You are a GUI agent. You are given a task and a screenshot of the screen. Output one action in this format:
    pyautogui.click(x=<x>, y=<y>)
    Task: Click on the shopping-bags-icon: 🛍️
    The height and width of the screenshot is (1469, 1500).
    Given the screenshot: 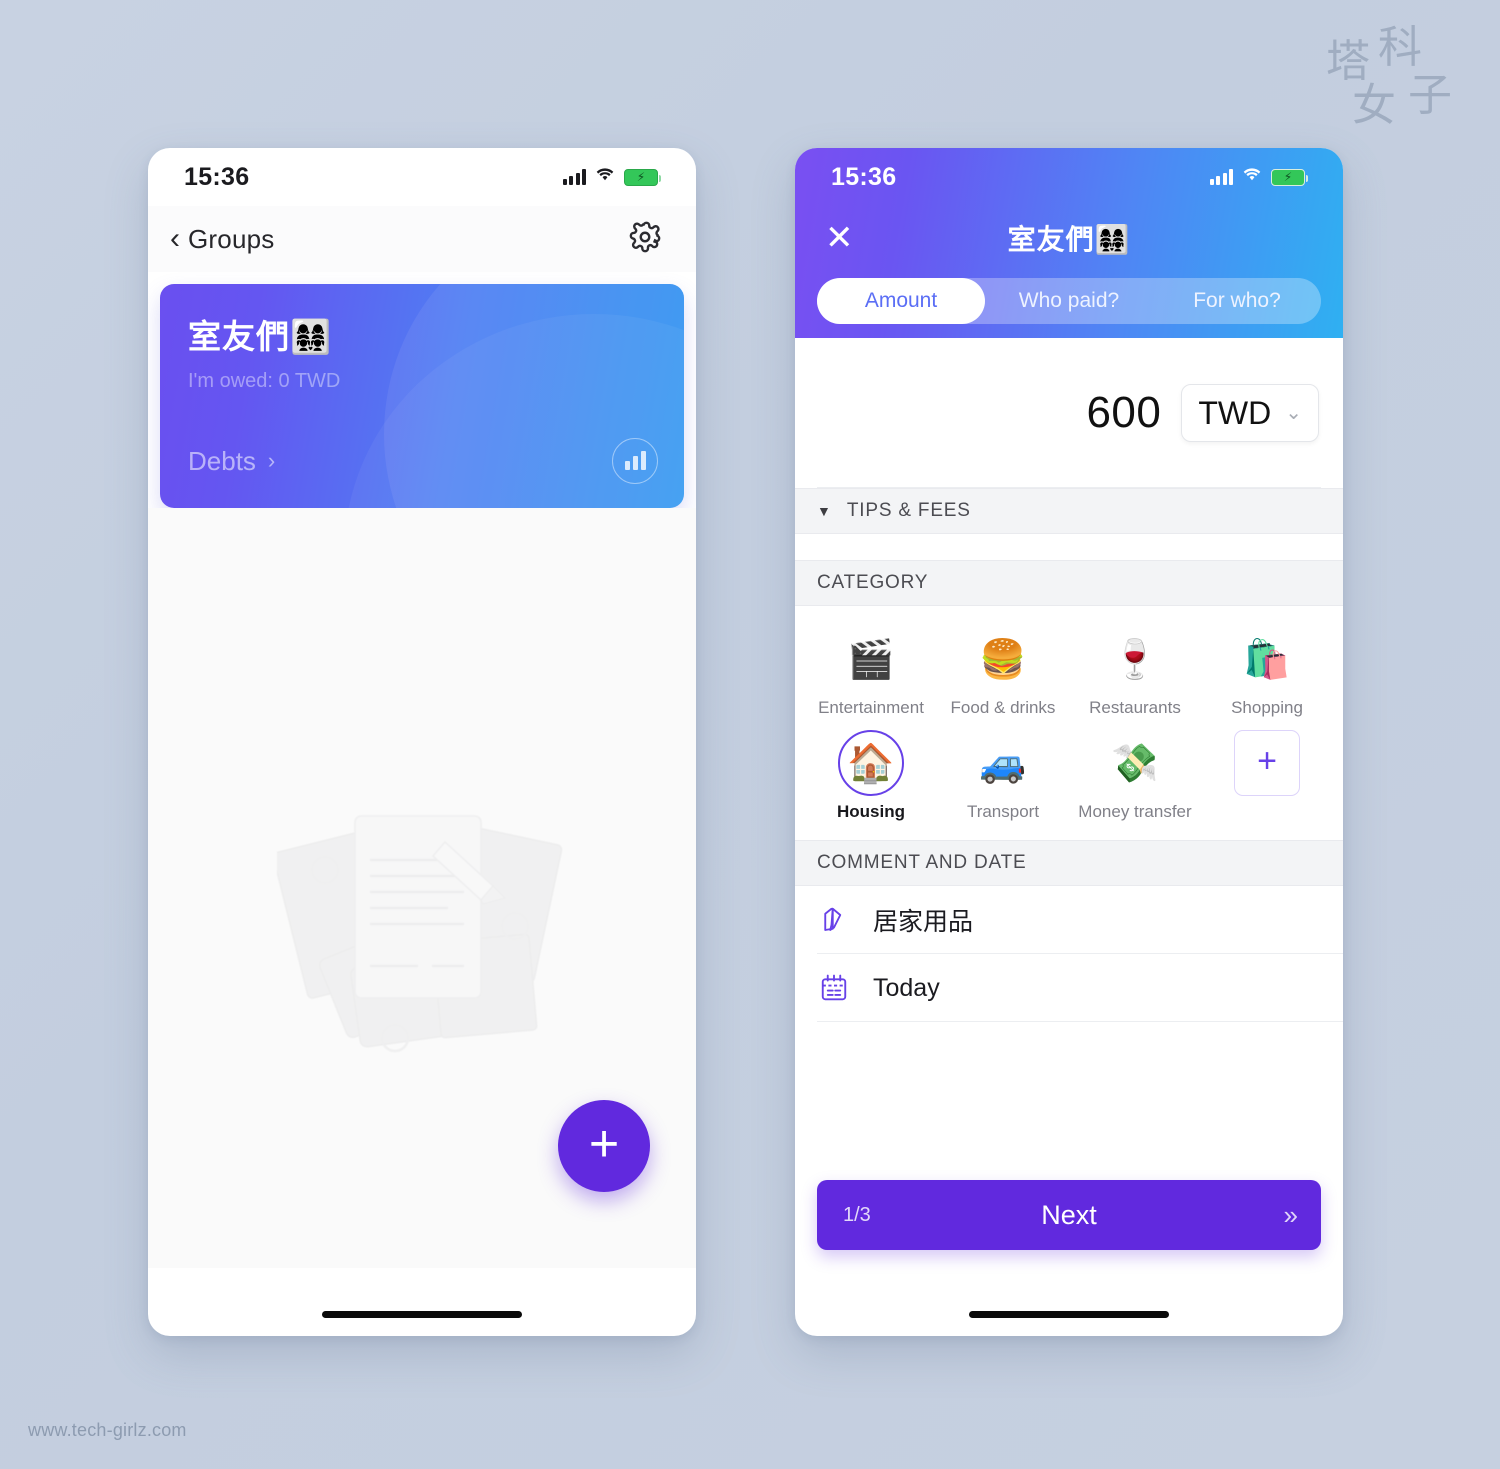 What is the action you would take?
    pyautogui.click(x=1267, y=659)
    